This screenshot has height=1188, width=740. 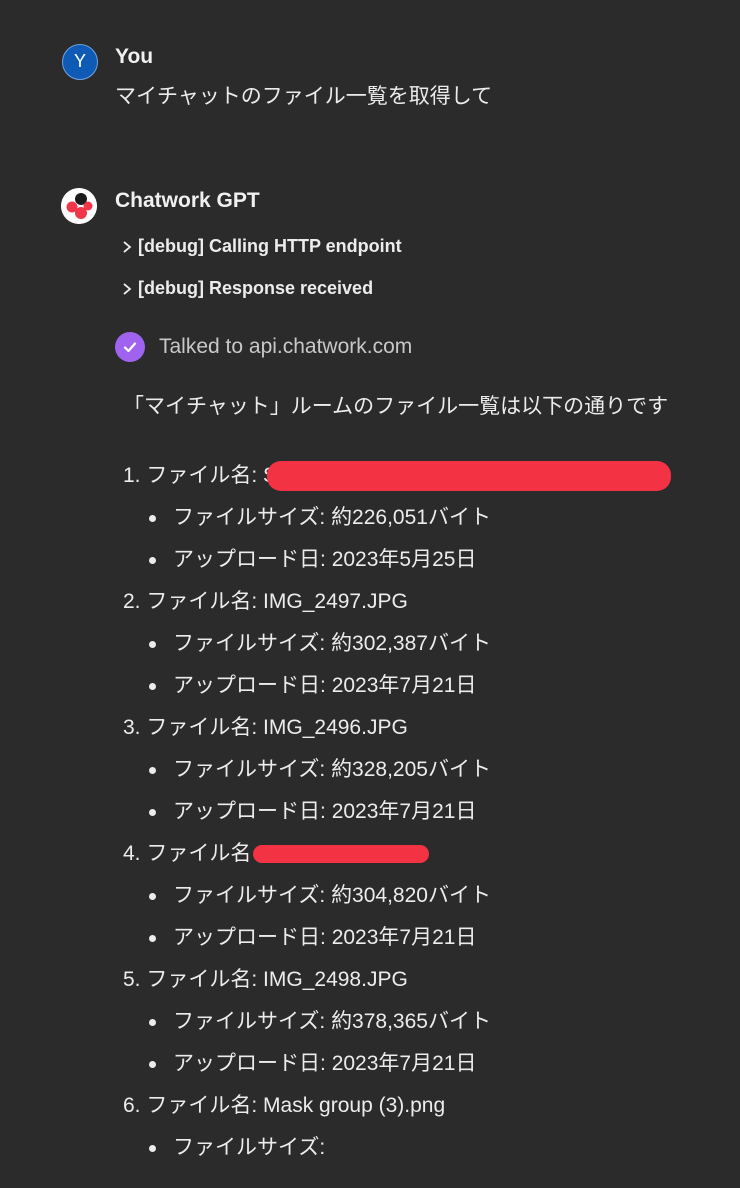 What do you see at coordinates (423, 1148) in the screenshot?
I see `file-size-line: ファイルサイズ:` at bounding box center [423, 1148].